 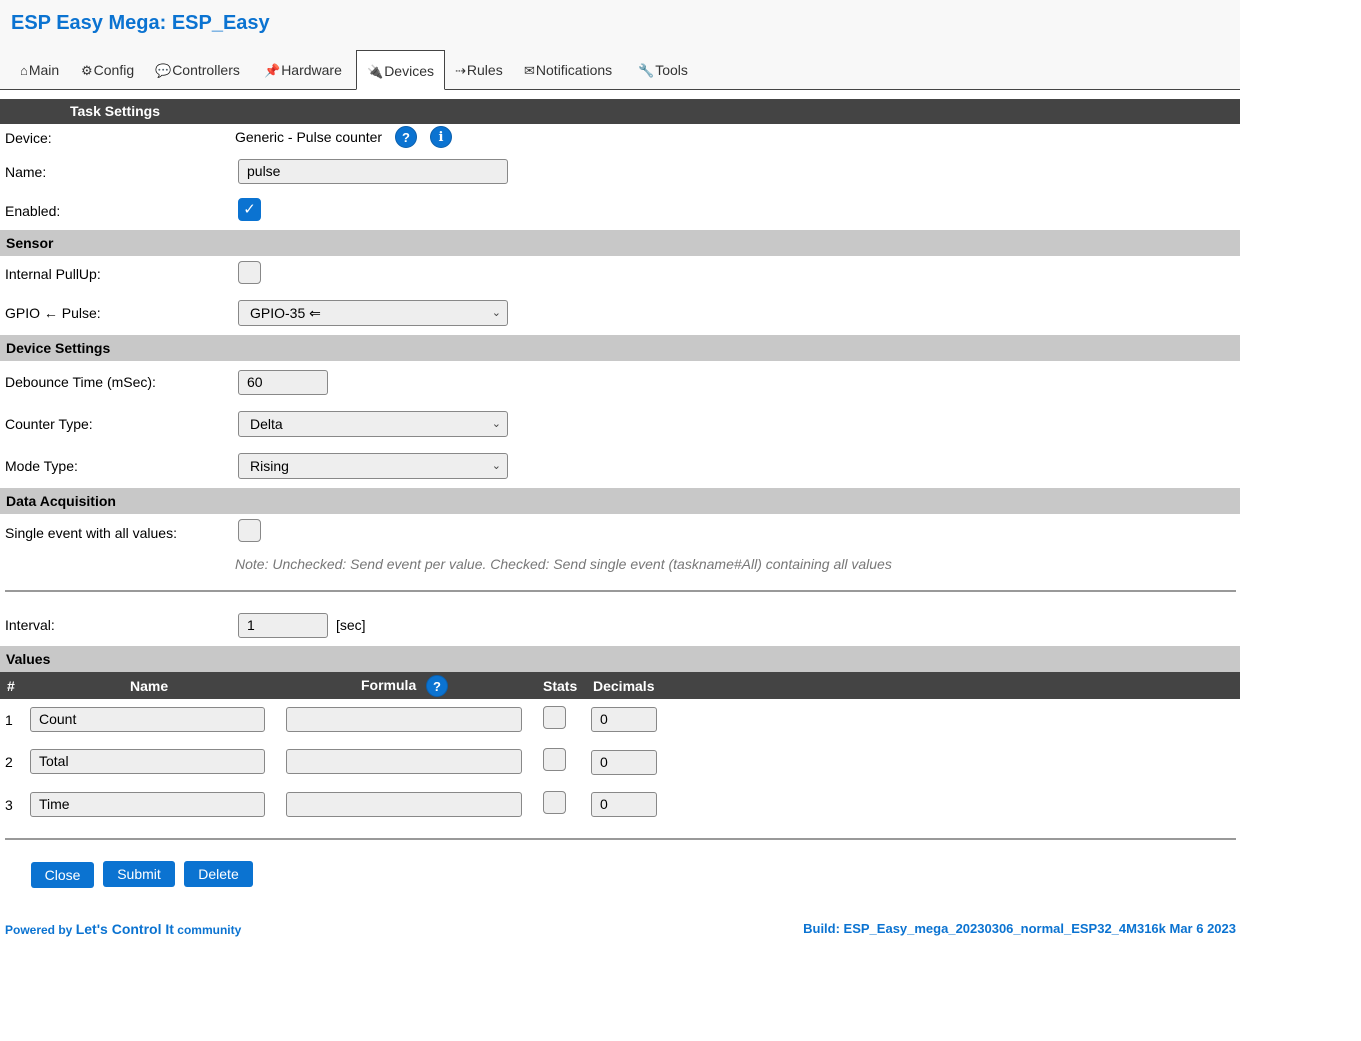 I want to click on envelope-icon: ✉, so click(x=529, y=70).